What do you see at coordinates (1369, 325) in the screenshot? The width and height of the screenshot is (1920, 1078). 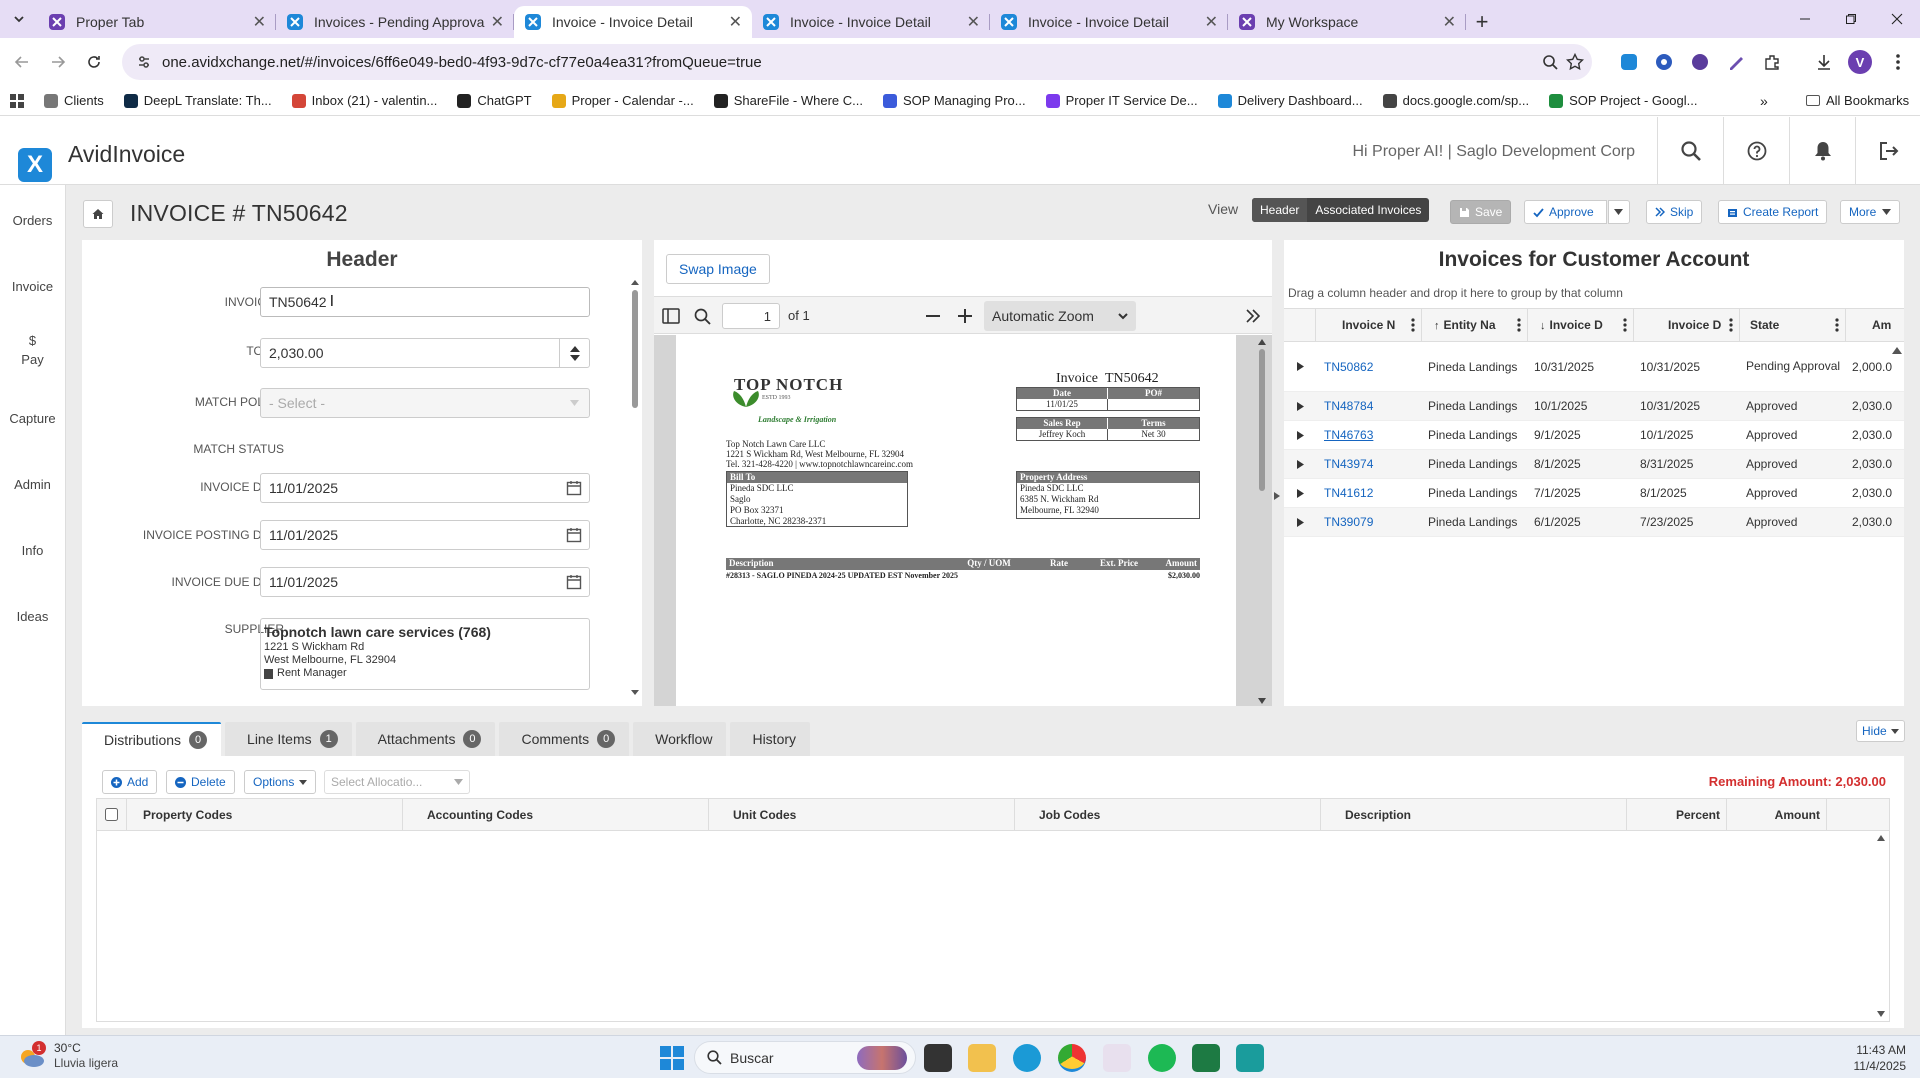 I see `column-invoice-number: Invoice N` at bounding box center [1369, 325].